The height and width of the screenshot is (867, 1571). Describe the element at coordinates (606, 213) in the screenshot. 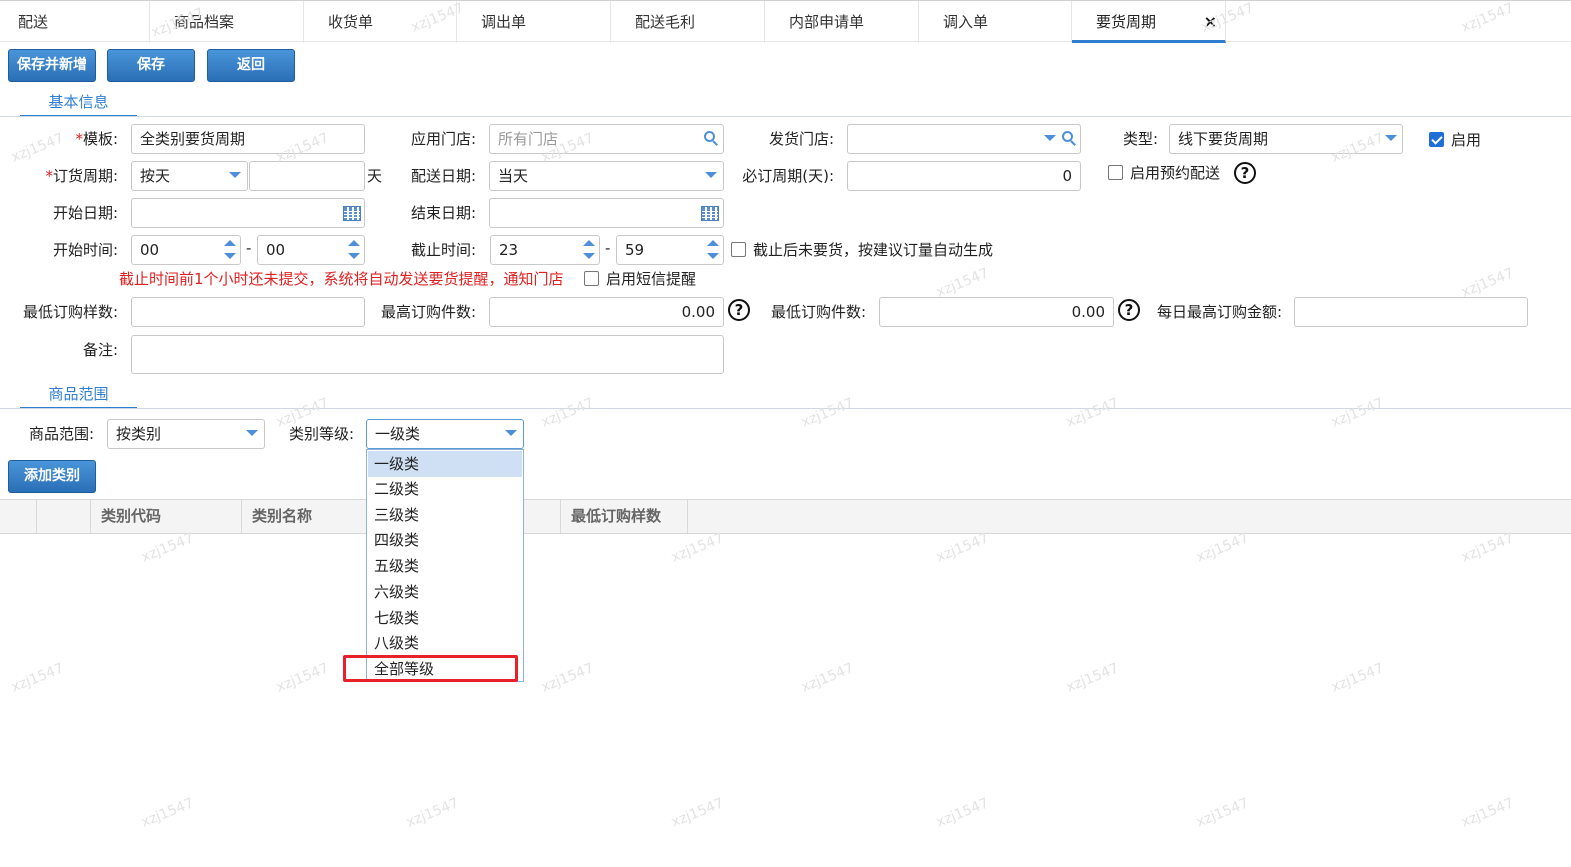

I see `end-date-input` at that location.